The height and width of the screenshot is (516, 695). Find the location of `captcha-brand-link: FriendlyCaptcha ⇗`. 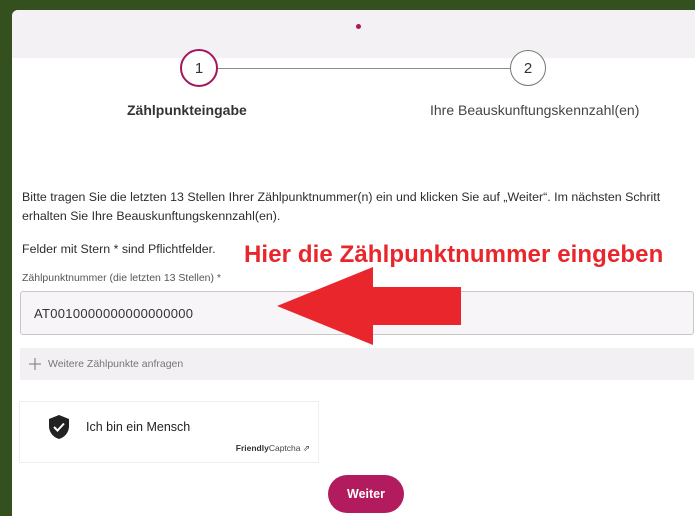

captcha-brand-link: FriendlyCaptcha ⇗ is located at coordinates (273, 448).